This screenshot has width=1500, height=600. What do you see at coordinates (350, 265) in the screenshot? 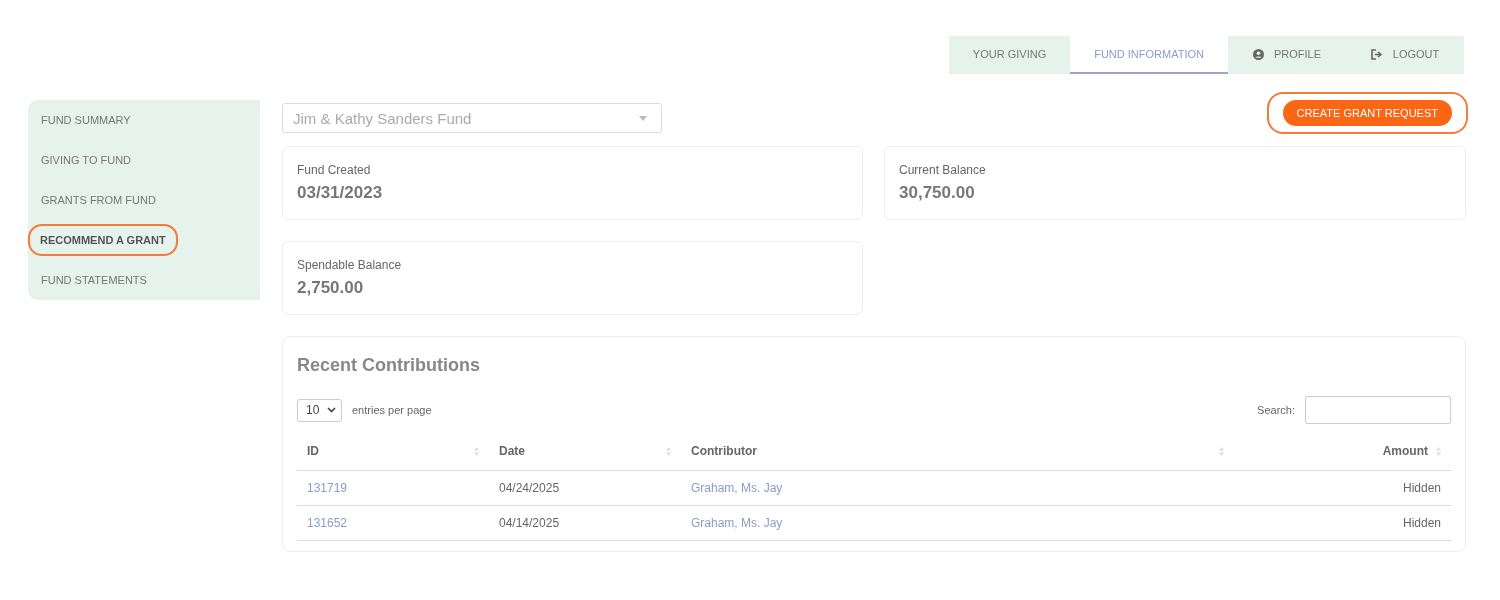
I see `stat-label: Spendable Balance` at bounding box center [350, 265].